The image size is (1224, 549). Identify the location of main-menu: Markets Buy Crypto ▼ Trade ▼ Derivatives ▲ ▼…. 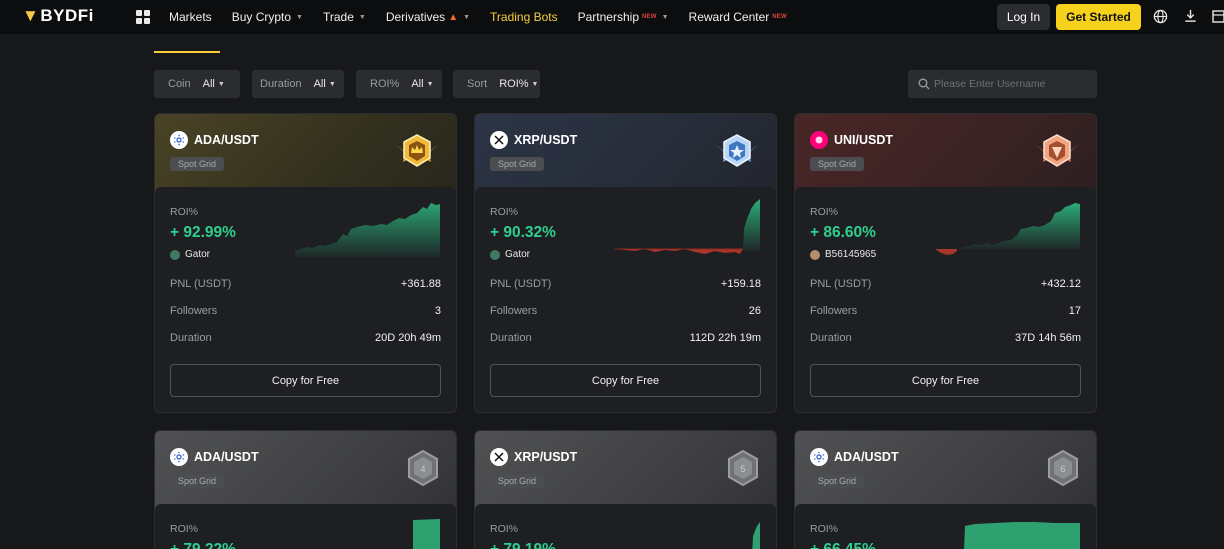
(488, 17).